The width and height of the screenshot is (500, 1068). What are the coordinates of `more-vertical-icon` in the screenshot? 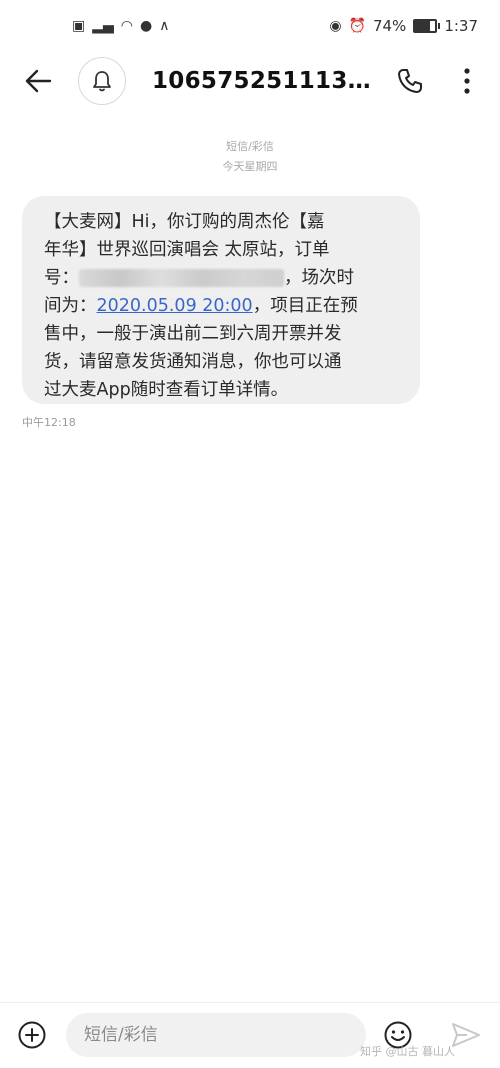 It's located at (467, 81).